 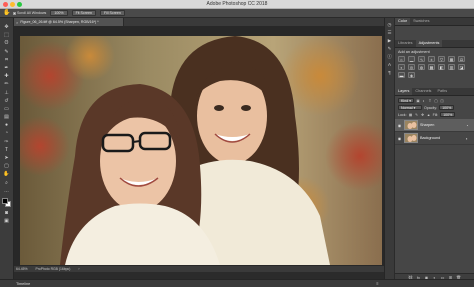 What do you see at coordinates (434, 33) in the screenshot?
I see `color-panel-body` at bounding box center [434, 33].